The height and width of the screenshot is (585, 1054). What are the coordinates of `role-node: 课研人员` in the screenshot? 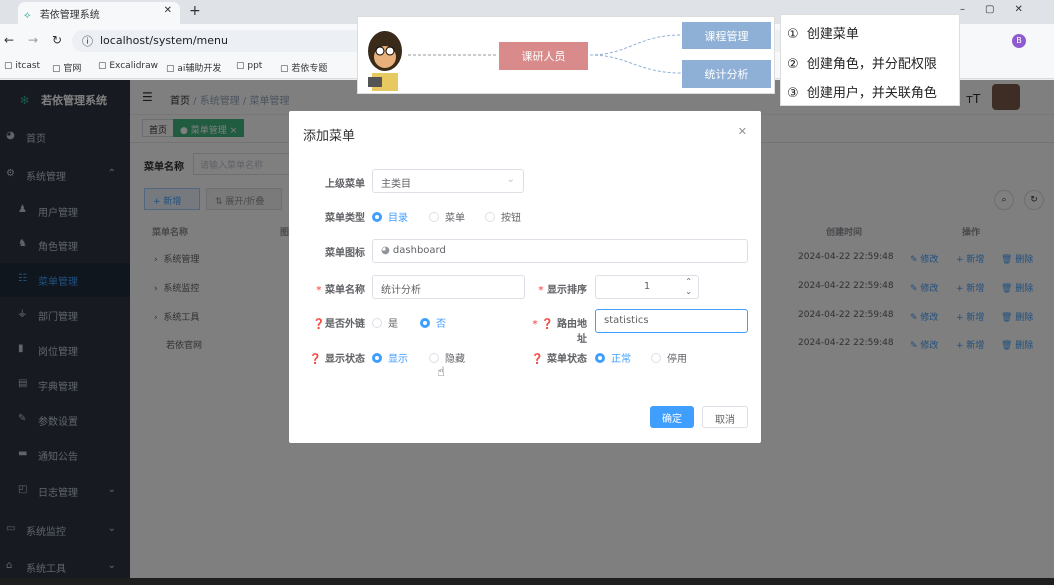 It's located at (543, 56).